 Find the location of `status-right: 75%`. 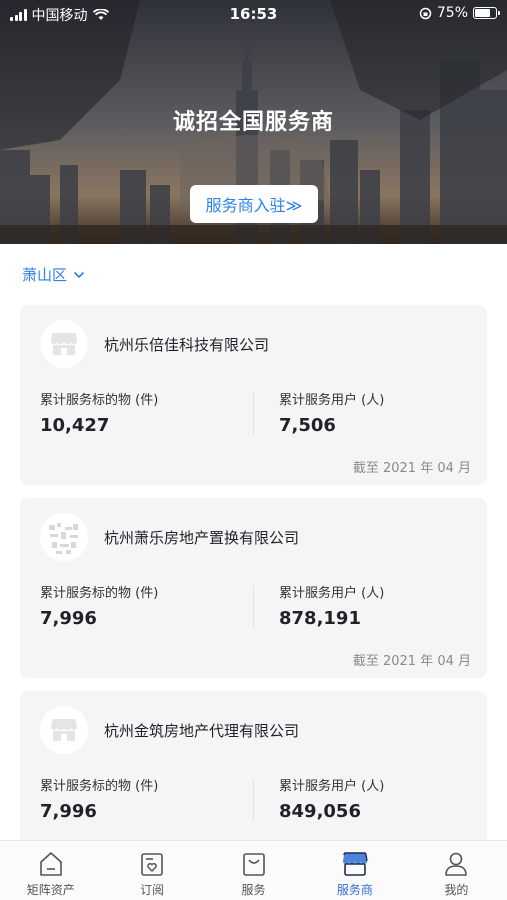

status-right: 75% is located at coordinates (459, 13).